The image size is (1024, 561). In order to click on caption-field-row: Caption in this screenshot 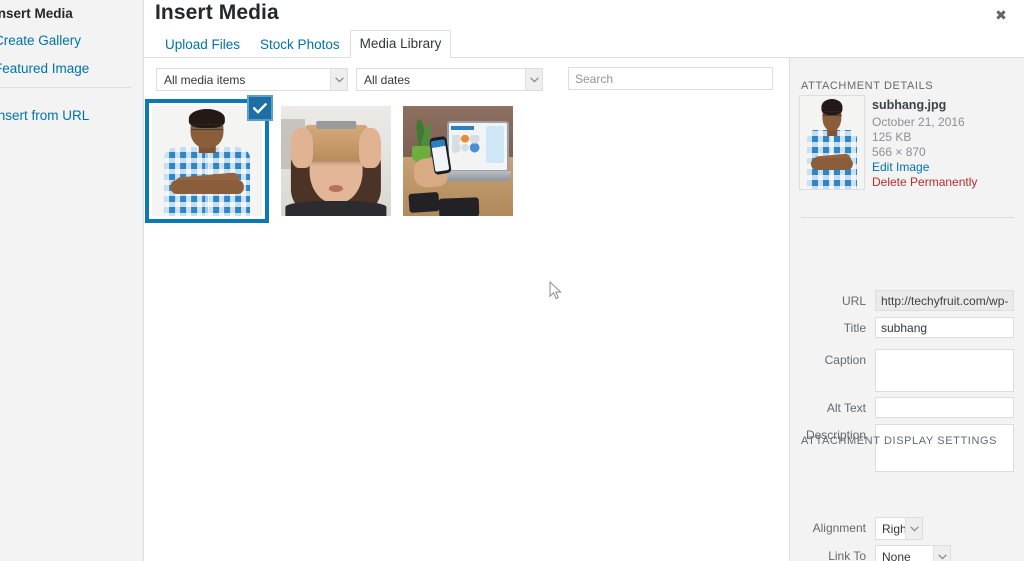, I will do `click(907, 370)`.